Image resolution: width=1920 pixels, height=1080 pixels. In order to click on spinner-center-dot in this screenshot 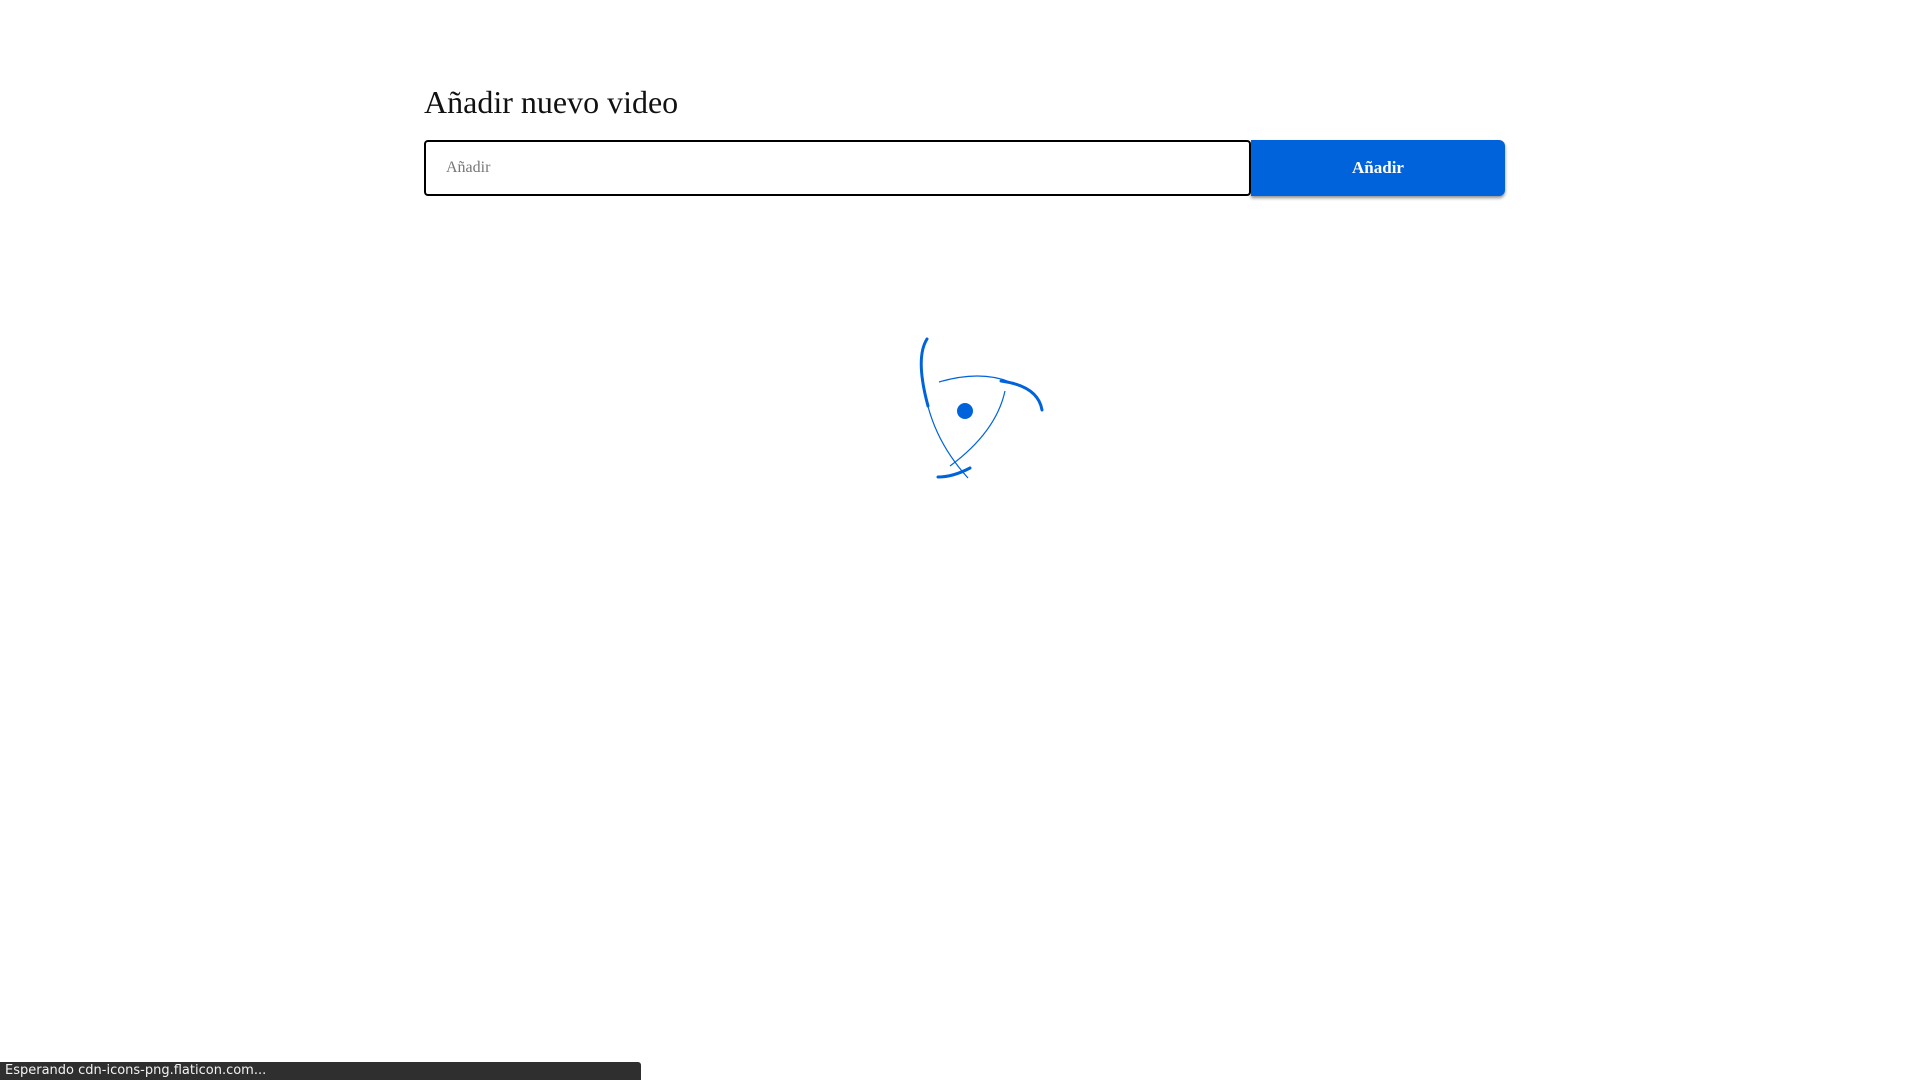, I will do `click(965, 411)`.